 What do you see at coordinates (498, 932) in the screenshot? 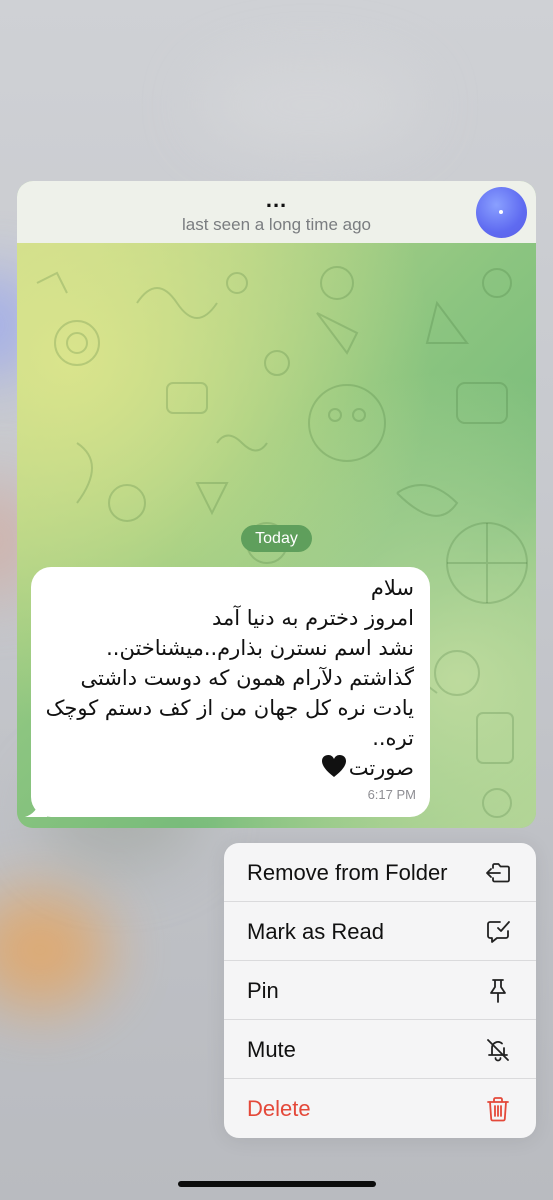
I see `mark-read-icon` at bounding box center [498, 932].